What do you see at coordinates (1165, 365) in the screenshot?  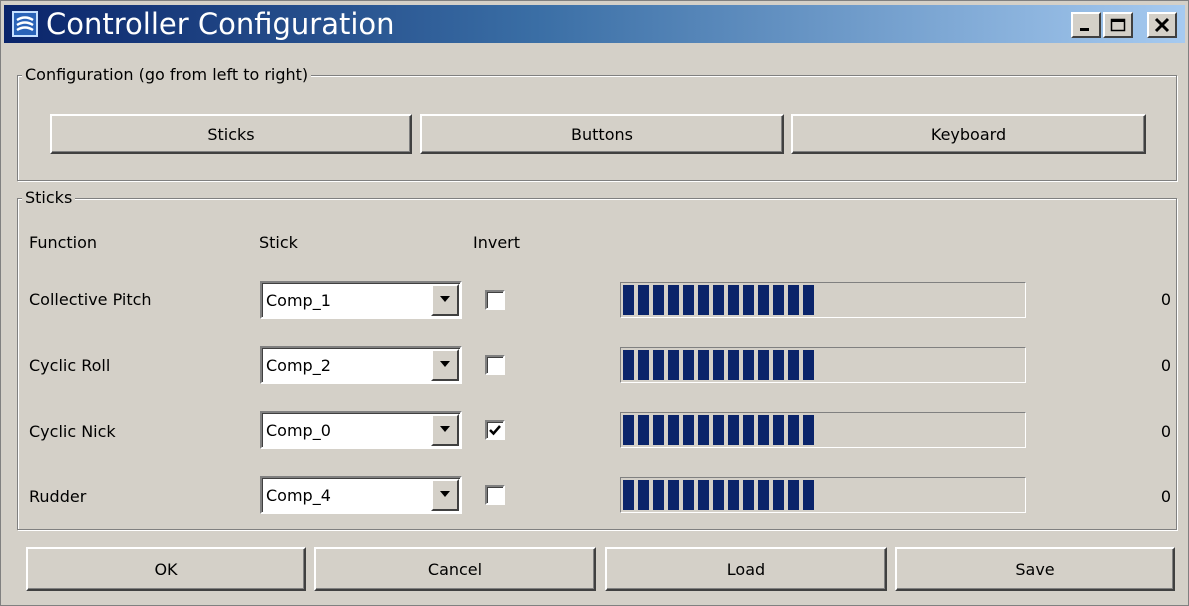 I see `stick-value-cyclic-roll: 0` at bounding box center [1165, 365].